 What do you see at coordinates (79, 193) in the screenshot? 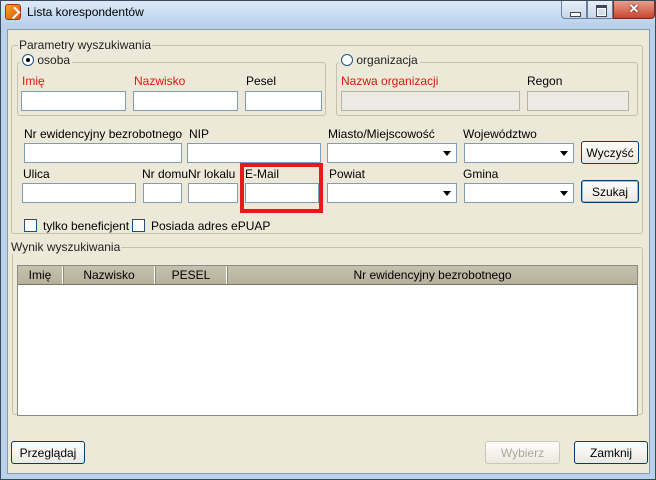
I see `street-input` at bounding box center [79, 193].